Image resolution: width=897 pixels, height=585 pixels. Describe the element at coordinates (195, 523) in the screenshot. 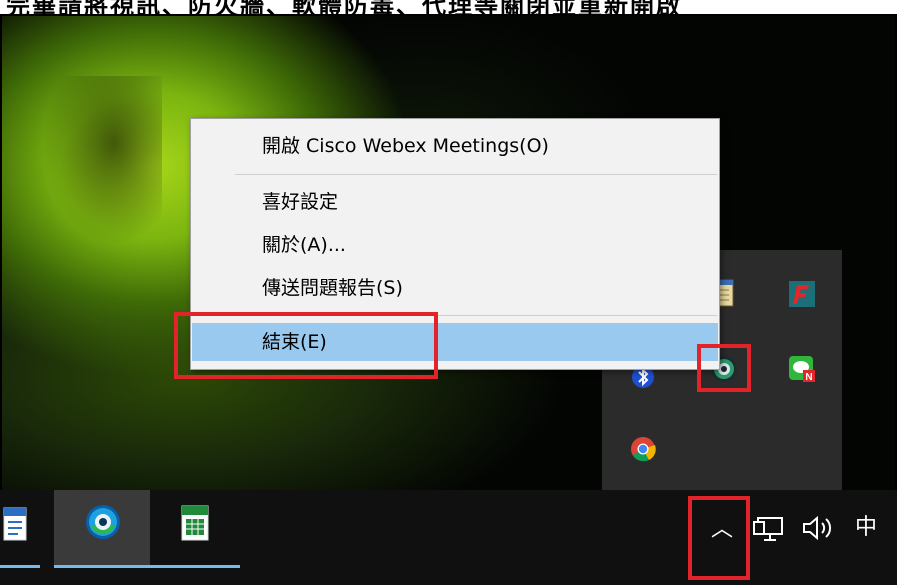

I see `spreadsheet-app-icon` at that location.